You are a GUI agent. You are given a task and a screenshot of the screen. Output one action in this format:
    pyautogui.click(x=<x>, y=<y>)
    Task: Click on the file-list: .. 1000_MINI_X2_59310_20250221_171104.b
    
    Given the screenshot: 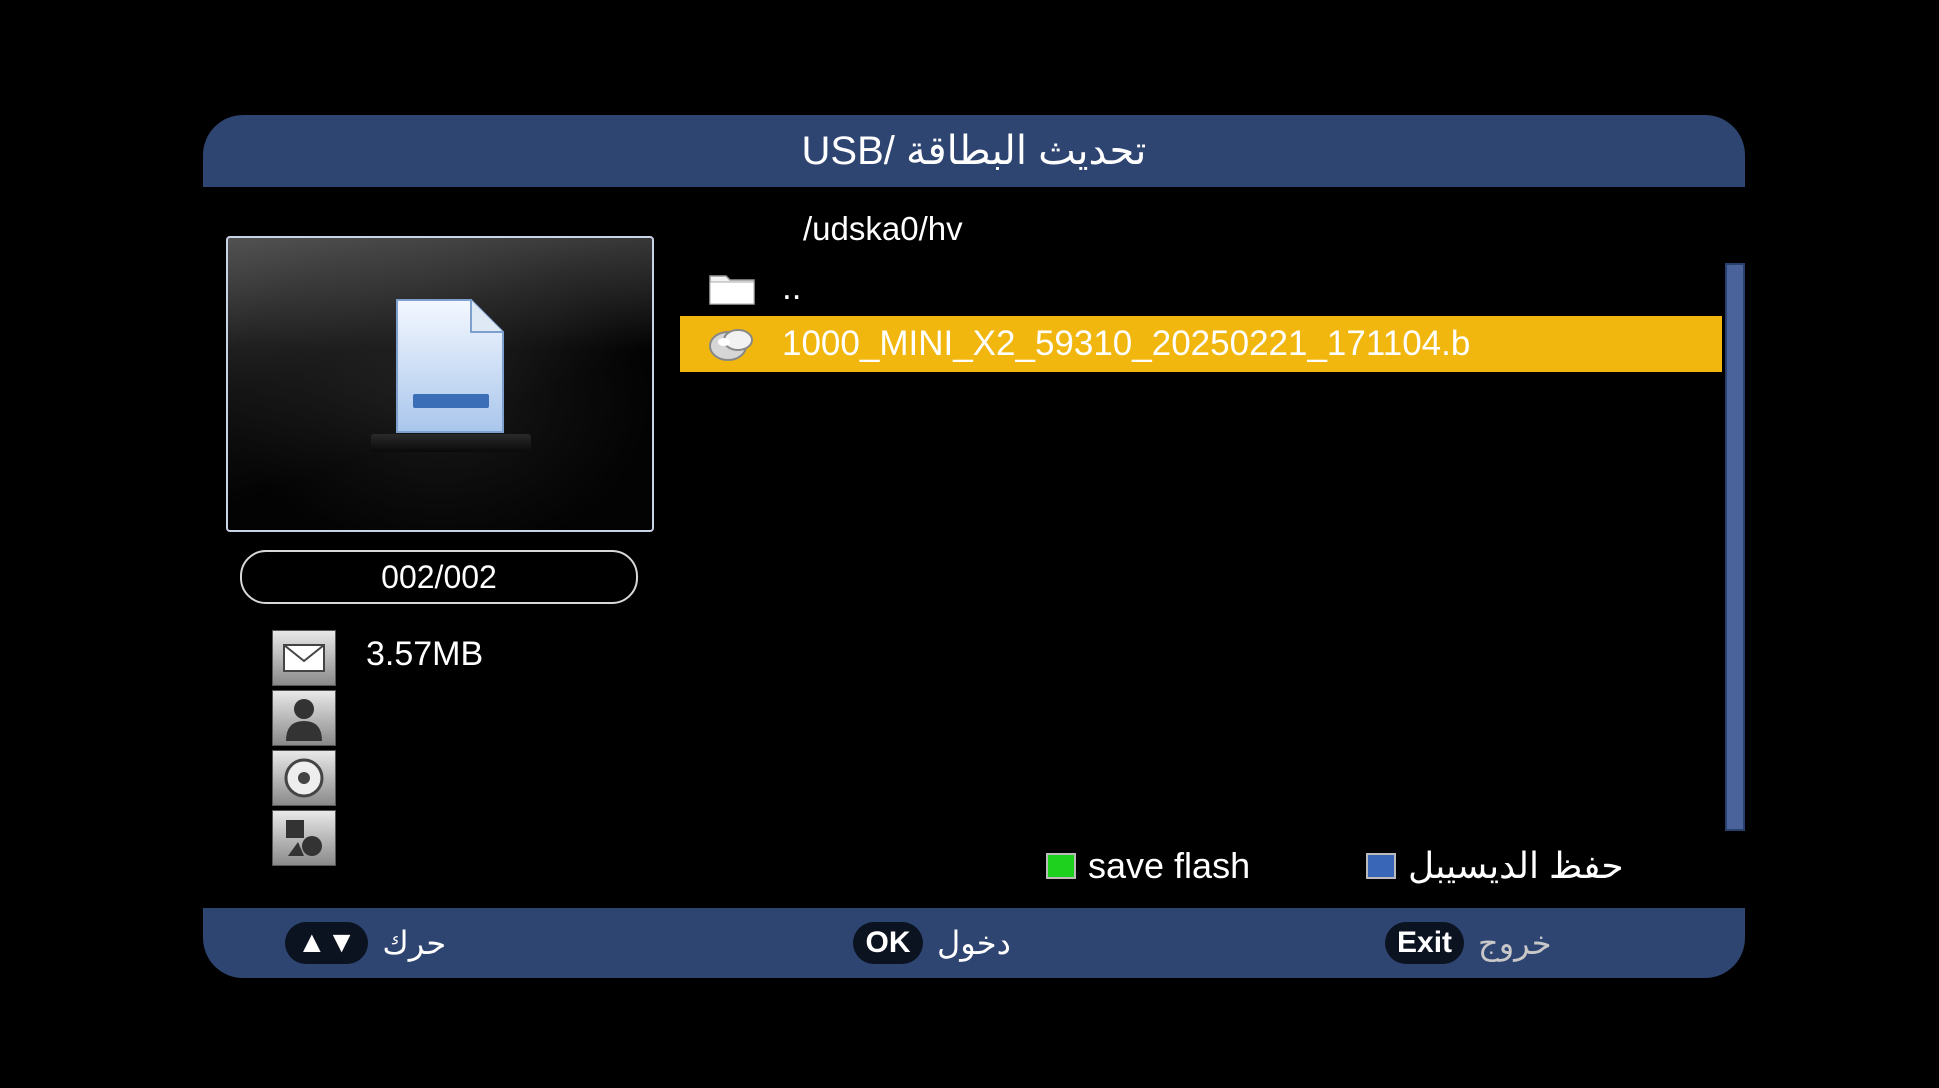 What is the action you would take?
    pyautogui.click(x=1201, y=316)
    